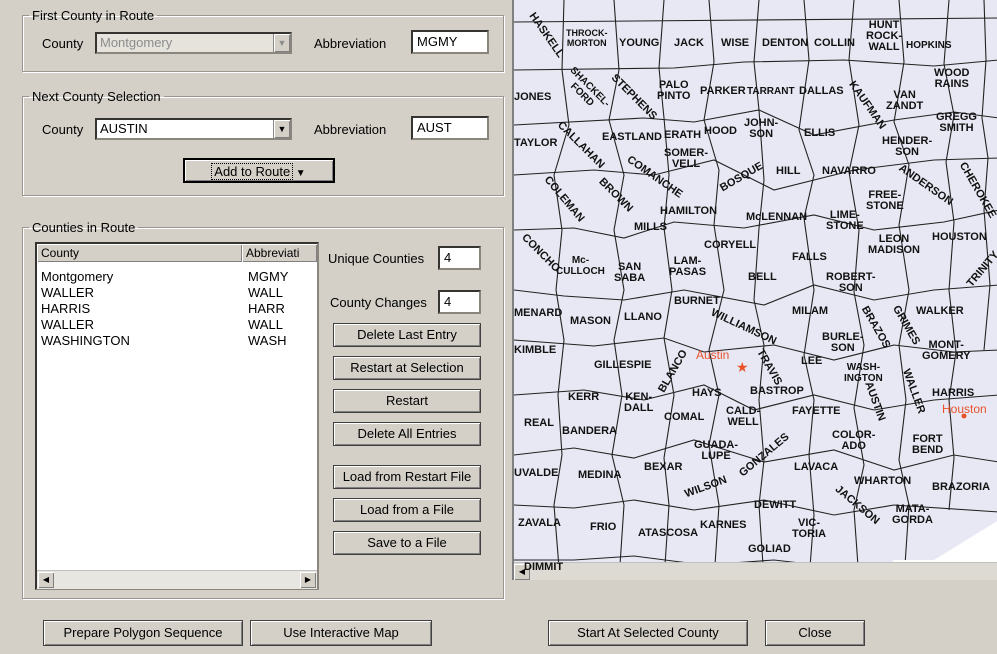  What do you see at coordinates (843, 343) in the screenshot?
I see `county-label-burleson: BURLE- SON` at bounding box center [843, 343].